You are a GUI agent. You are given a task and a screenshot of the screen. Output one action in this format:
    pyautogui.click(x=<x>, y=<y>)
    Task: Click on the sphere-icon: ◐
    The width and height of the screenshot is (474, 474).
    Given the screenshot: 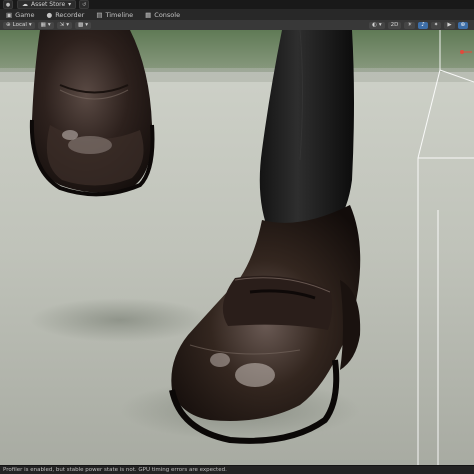 What is the action you would take?
    pyautogui.click(x=374, y=25)
    